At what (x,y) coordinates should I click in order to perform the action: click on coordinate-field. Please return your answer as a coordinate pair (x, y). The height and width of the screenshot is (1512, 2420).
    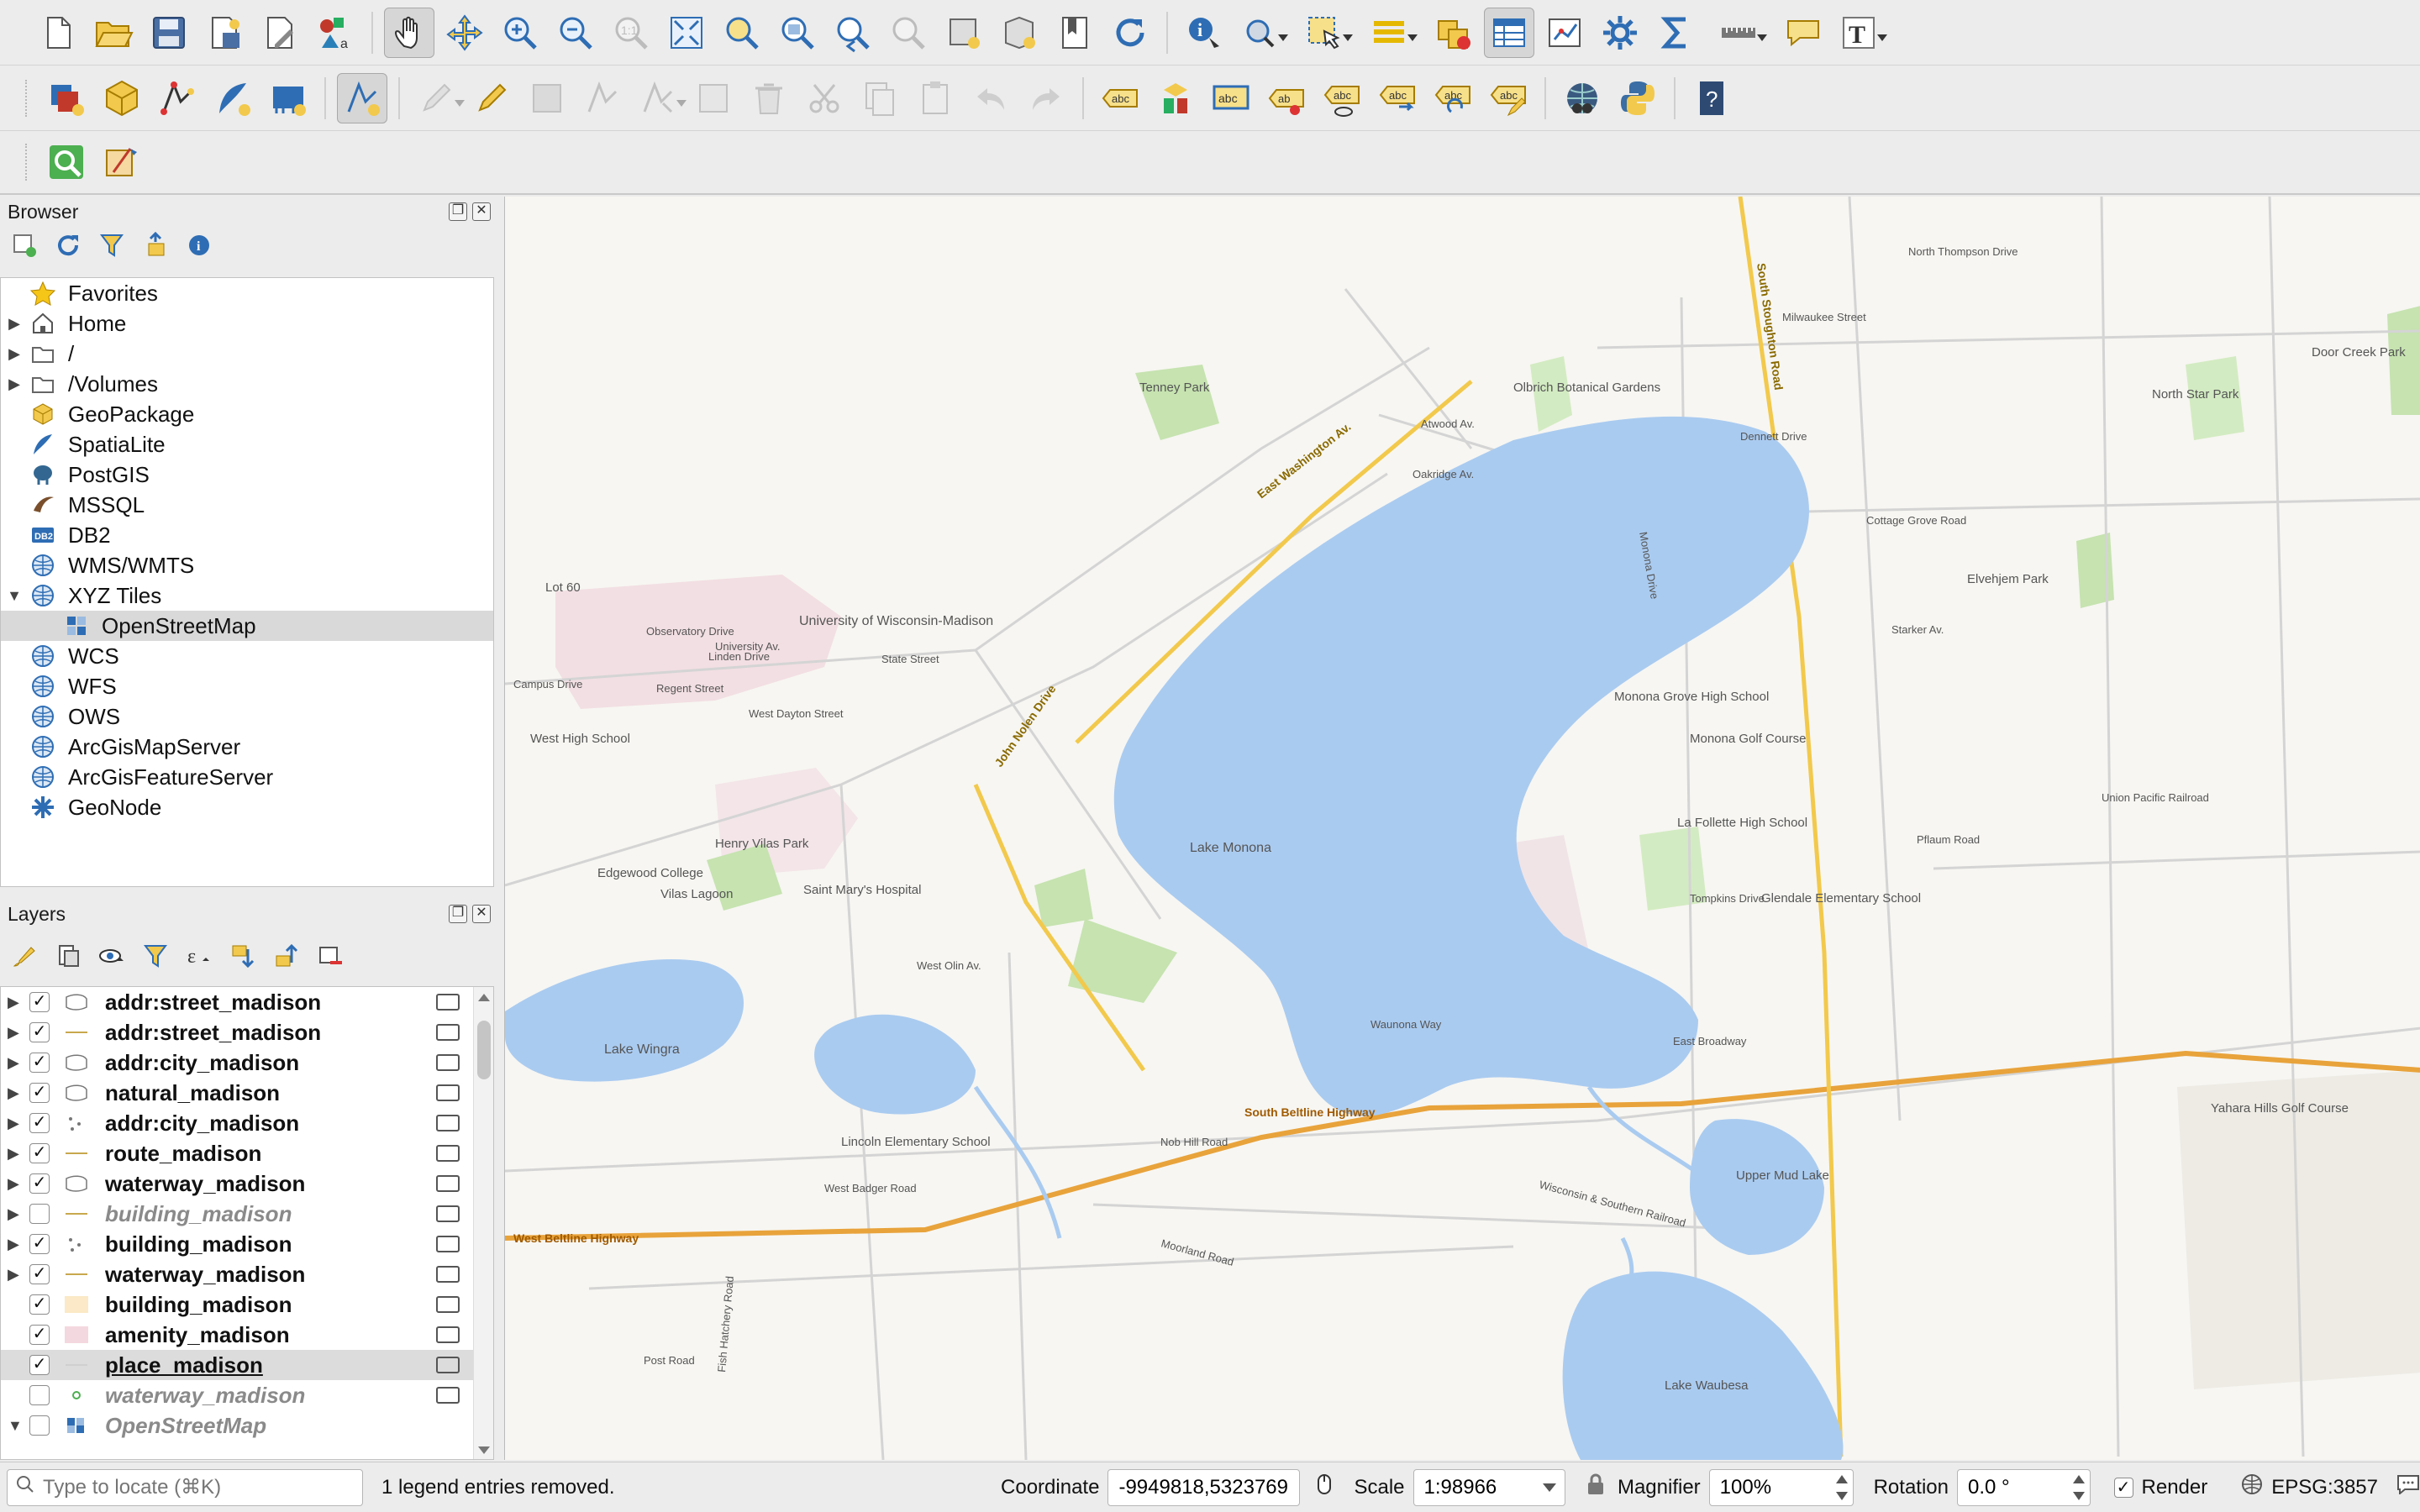
    Looking at the image, I should click on (1204, 1487).